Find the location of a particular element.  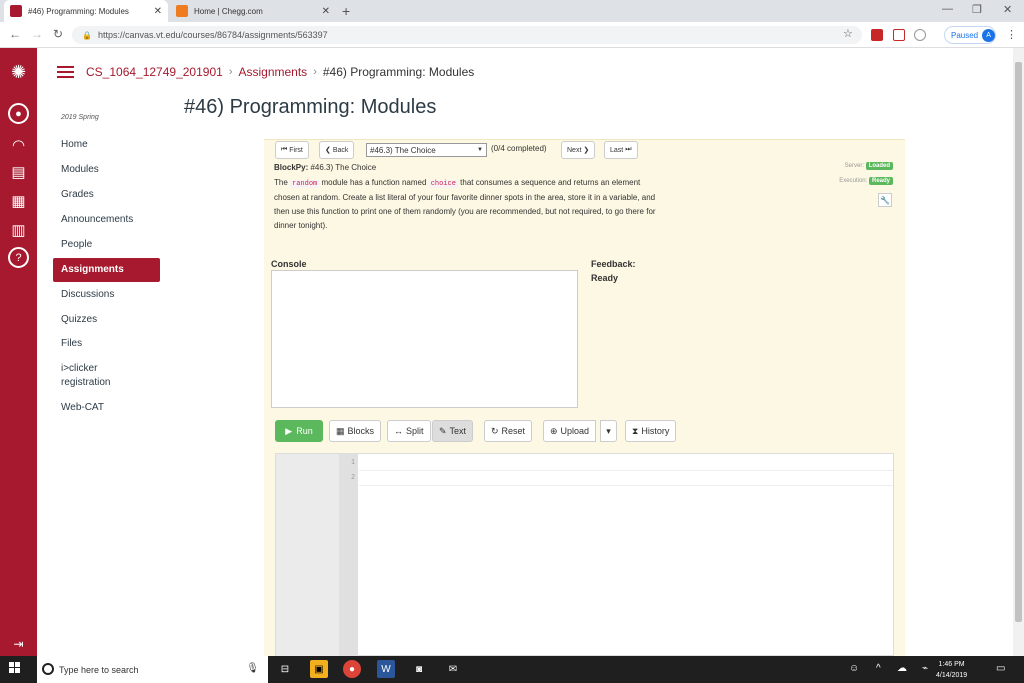

courses-icon: ▤ is located at coordinates (18, 171).